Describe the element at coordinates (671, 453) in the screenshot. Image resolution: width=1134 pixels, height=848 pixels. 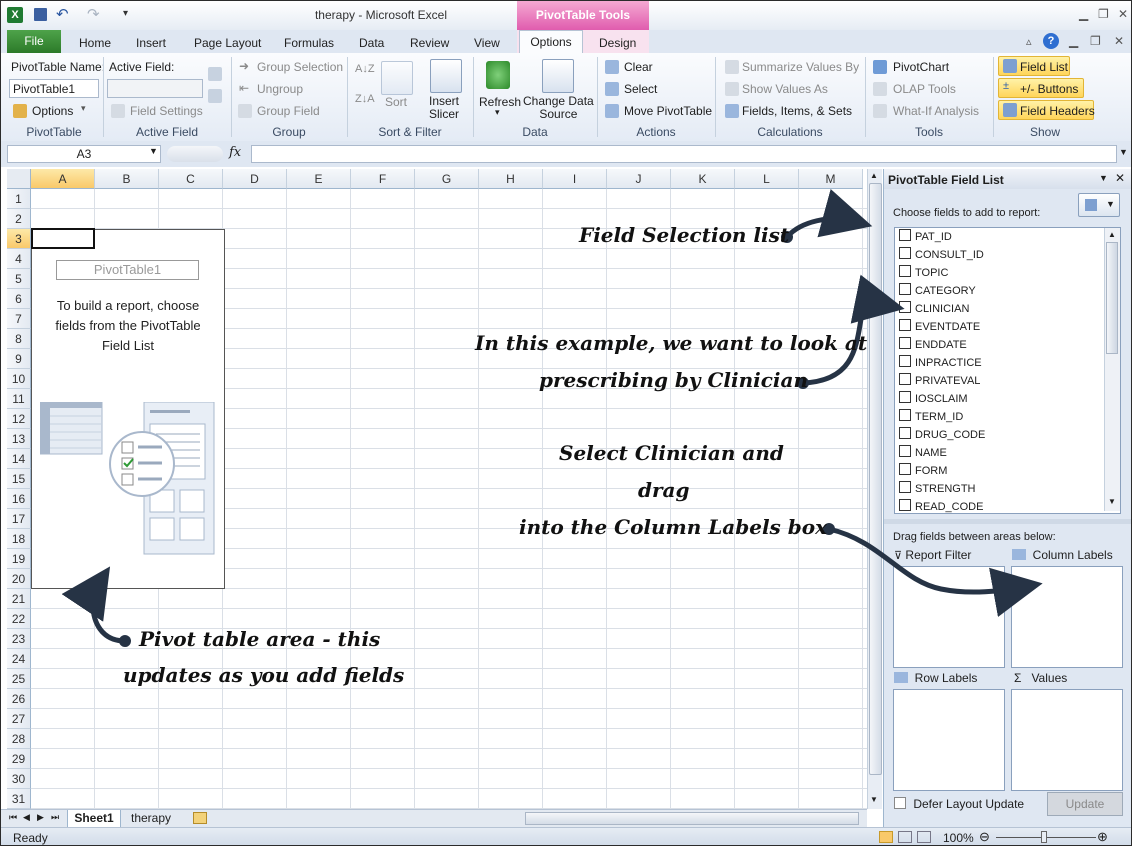
I see `annotation-select-line1: Select Clinician and` at that location.